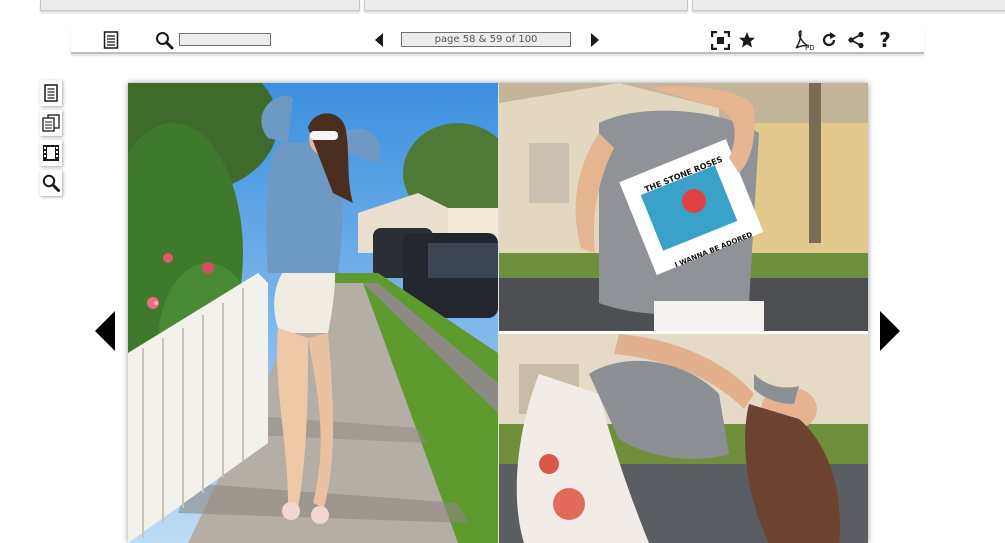 This screenshot has height=543, width=1005. What do you see at coordinates (51, 123) in the screenshot?
I see `pages-icon` at bounding box center [51, 123].